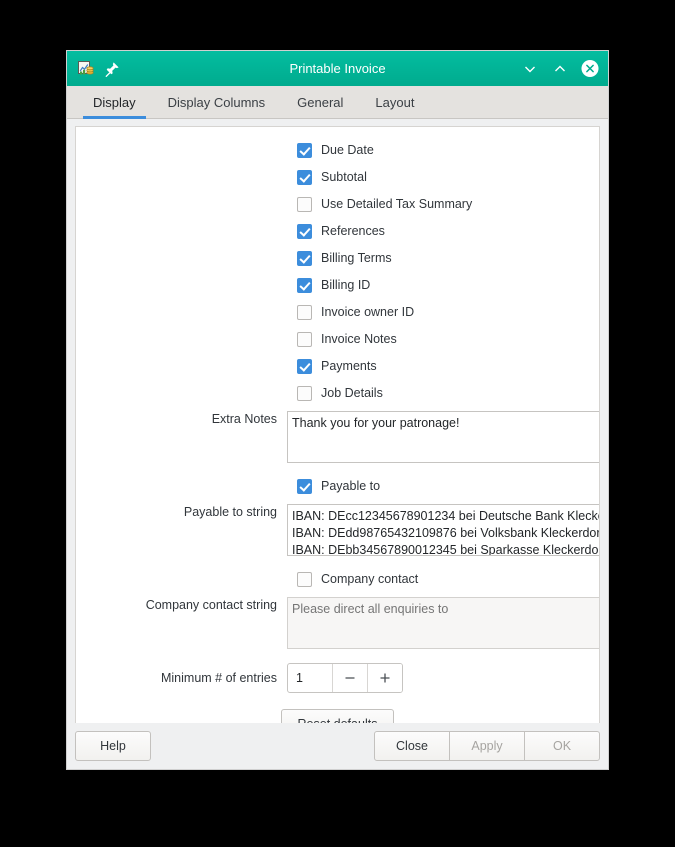  Describe the element at coordinates (304, 366) in the screenshot. I see `checkbox-payments` at that location.